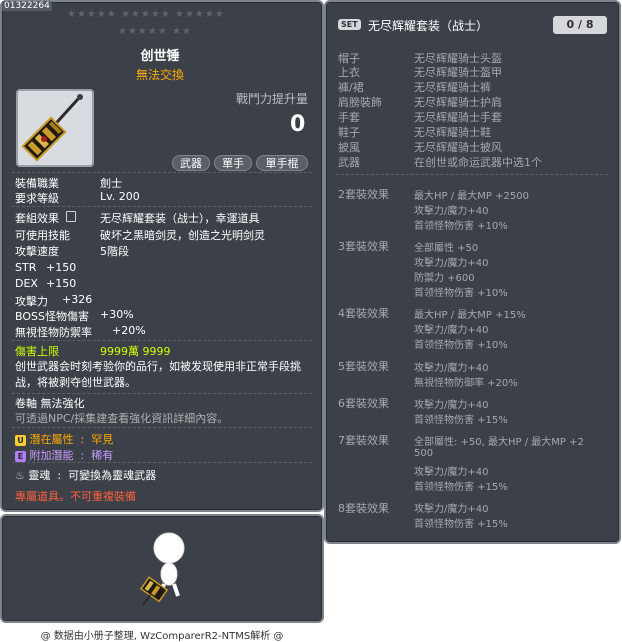 The height and width of the screenshot is (642, 622). I want to click on character-preview-image, so click(162, 569).